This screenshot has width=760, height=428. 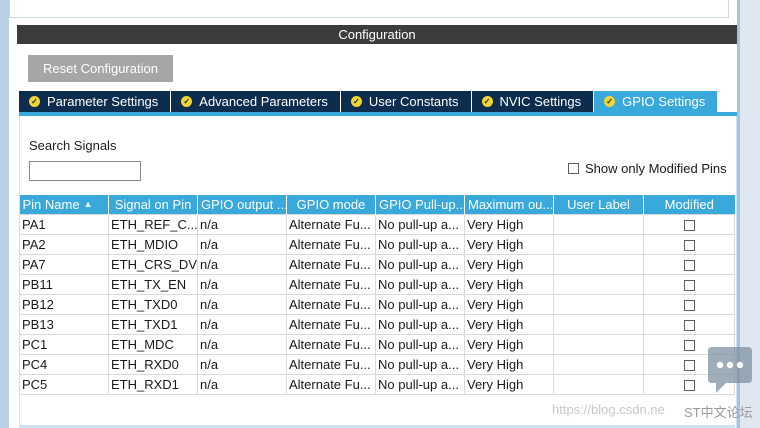 I want to click on column-header-modified: Modified, so click(x=689, y=205).